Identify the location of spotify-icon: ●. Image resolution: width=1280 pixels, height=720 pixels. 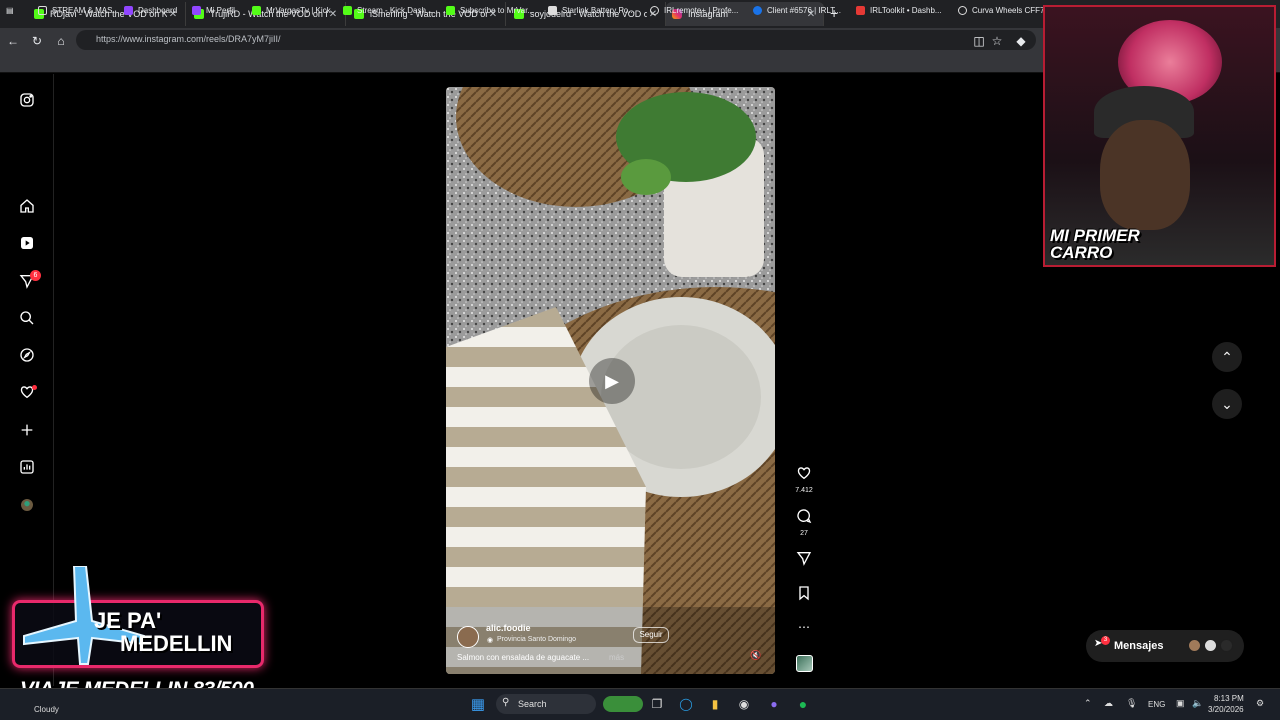
(803, 704).